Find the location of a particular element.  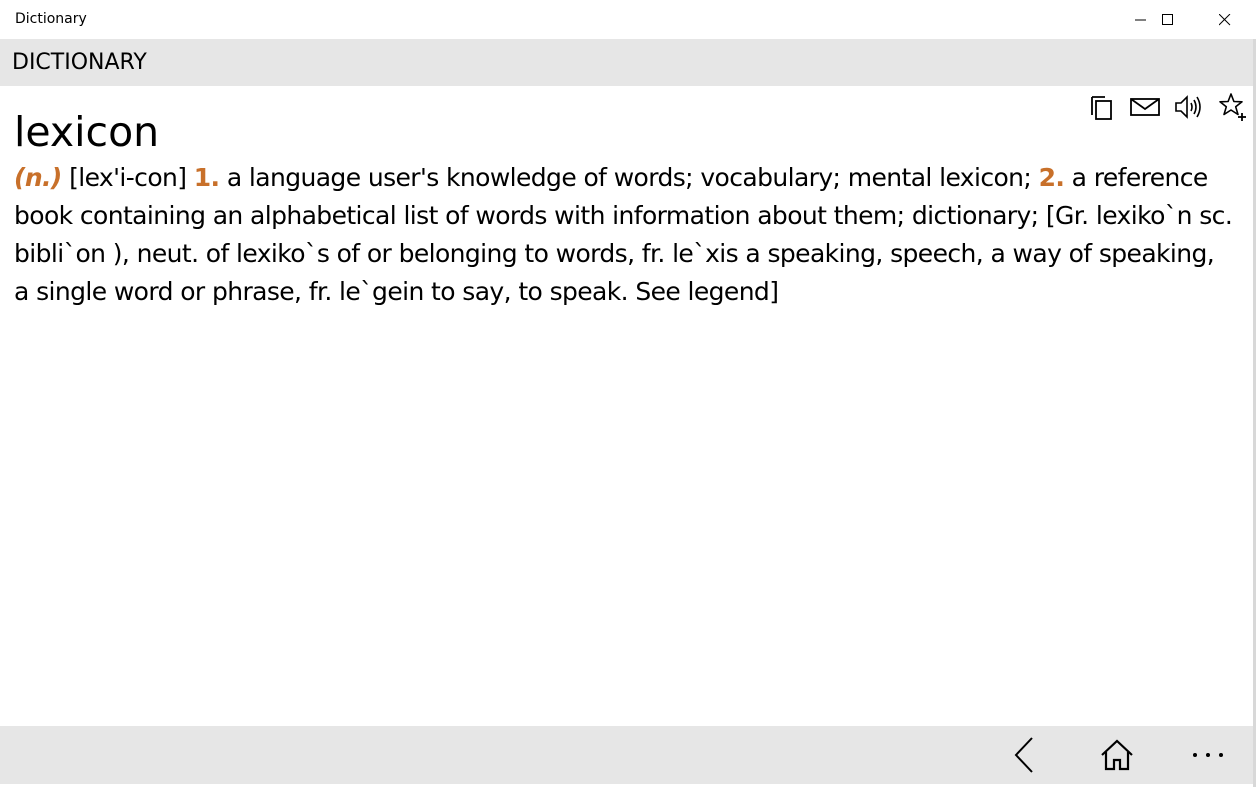

speaker-icon is located at coordinates (1188, 107).